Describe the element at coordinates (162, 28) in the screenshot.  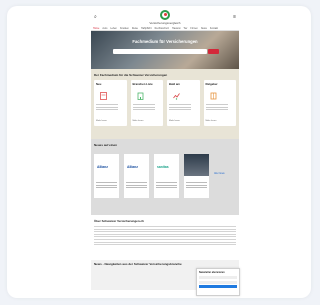
I see `nav-item: Rechtsschutz` at that location.